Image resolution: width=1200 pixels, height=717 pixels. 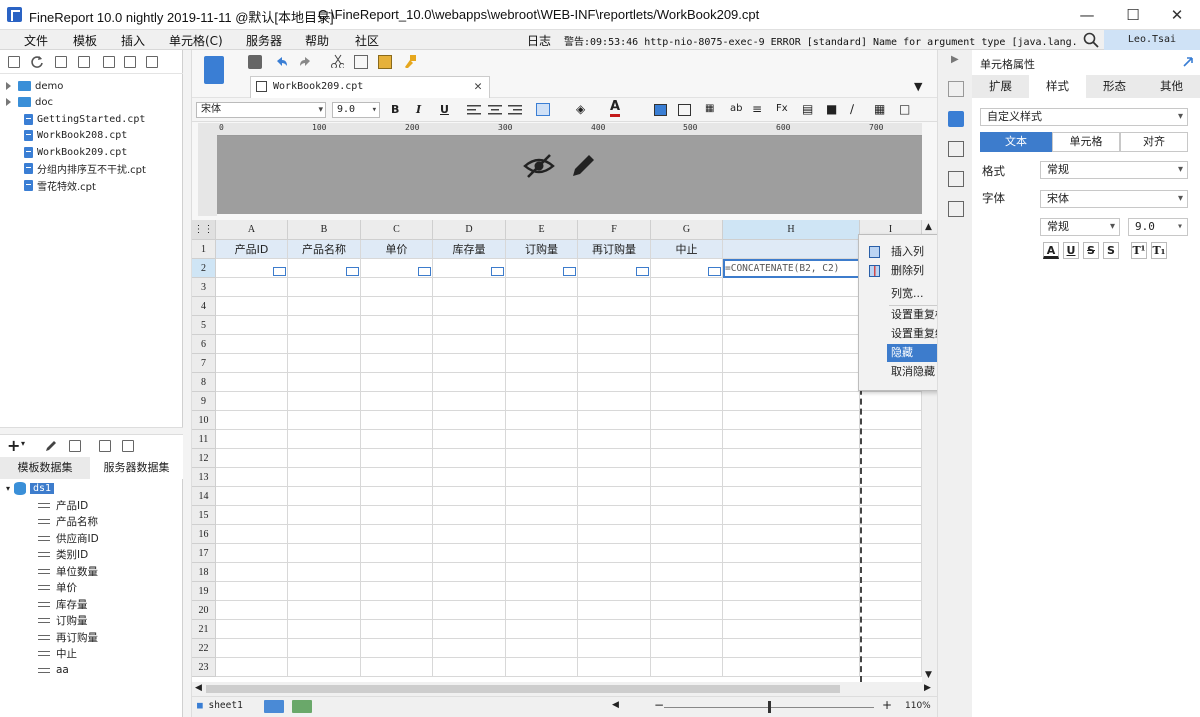 I want to click on float-element-icon, so click(x=956, y=149).